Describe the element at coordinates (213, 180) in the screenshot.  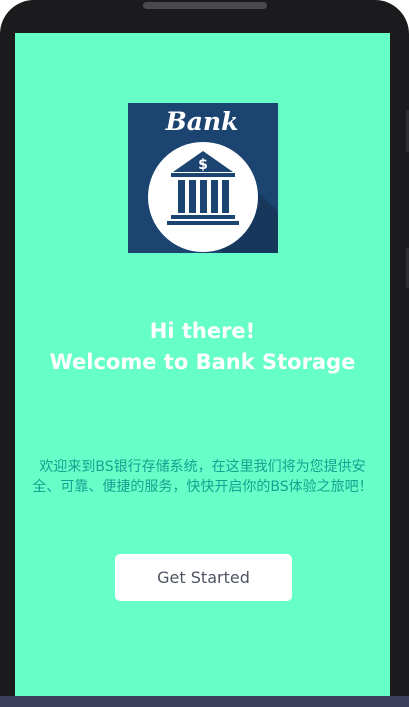
I see `bank-building-icon: Bank $` at that location.